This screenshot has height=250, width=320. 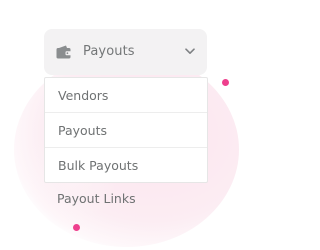 I want to click on menu-item-bulk-payouts: Bulk Payouts, so click(x=126, y=165).